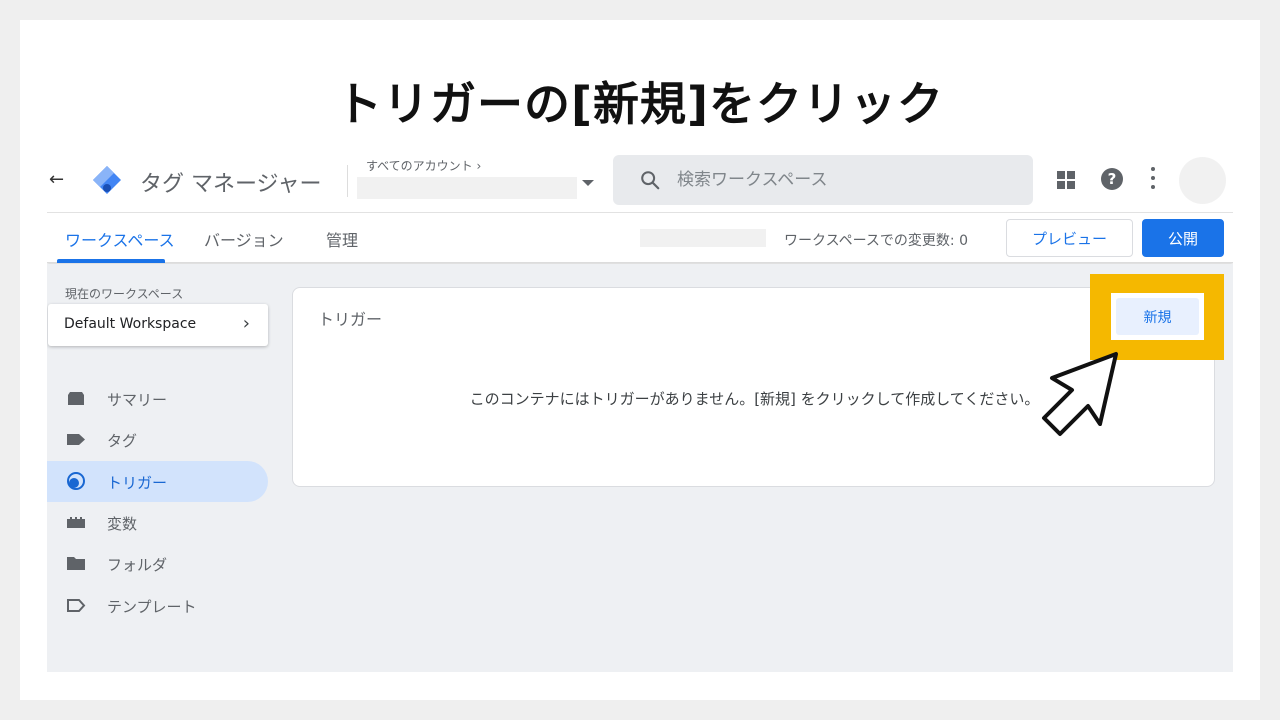 Image resolution: width=1280 pixels, height=720 pixels. I want to click on search-bar, so click(823, 180).